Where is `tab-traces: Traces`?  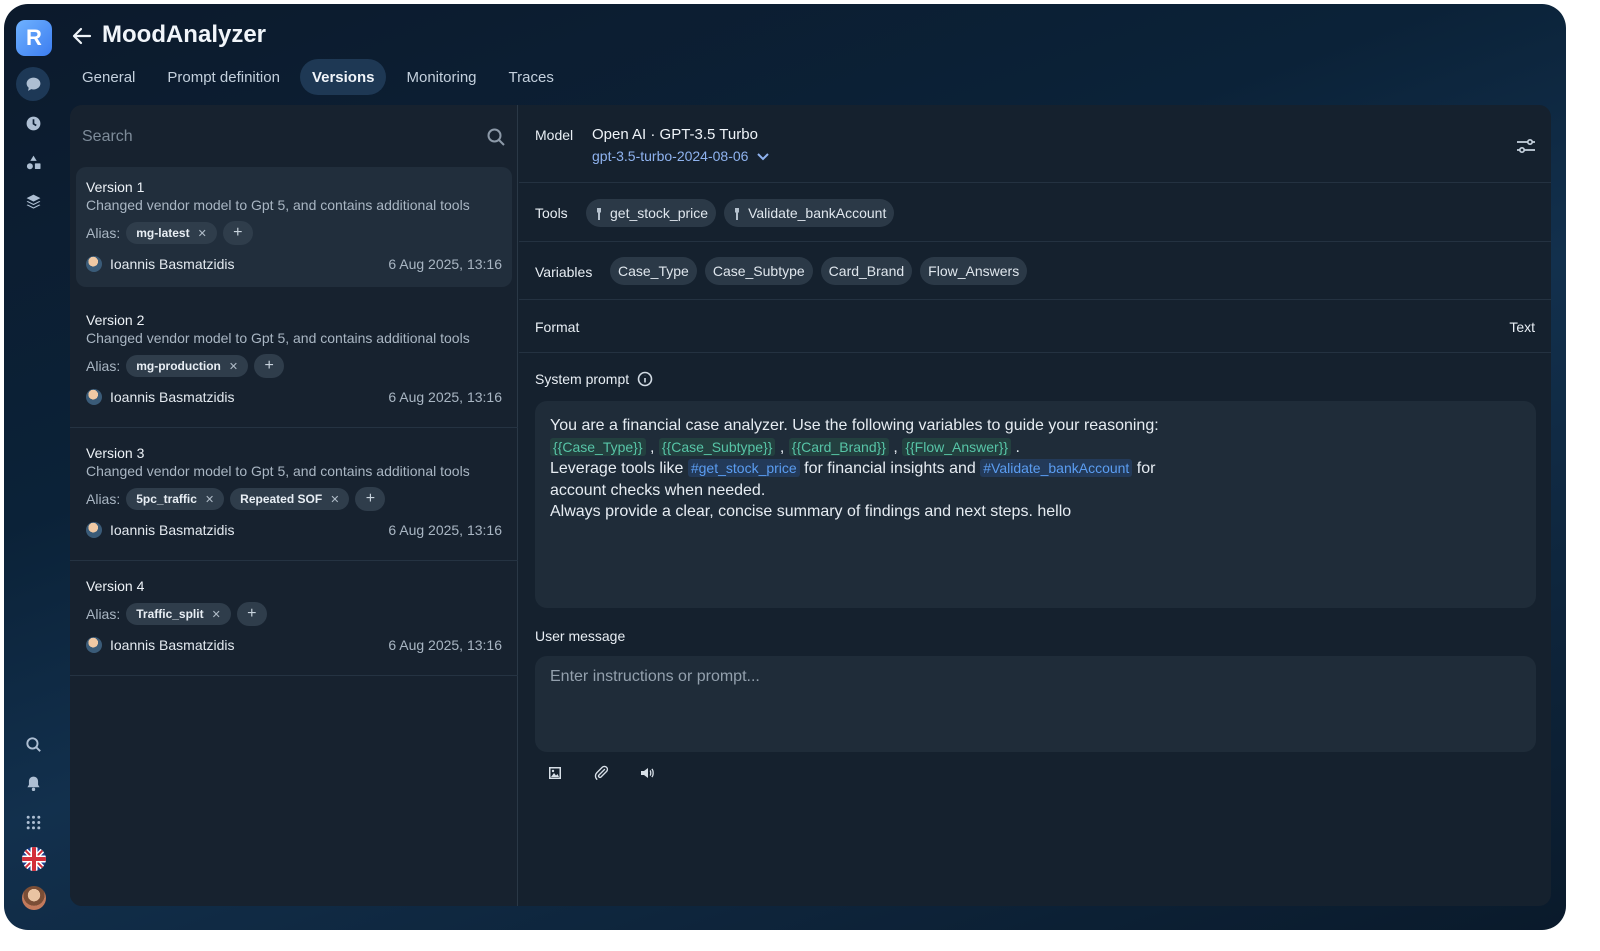
tab-traces: Traces is located at coordinates (531, 77).